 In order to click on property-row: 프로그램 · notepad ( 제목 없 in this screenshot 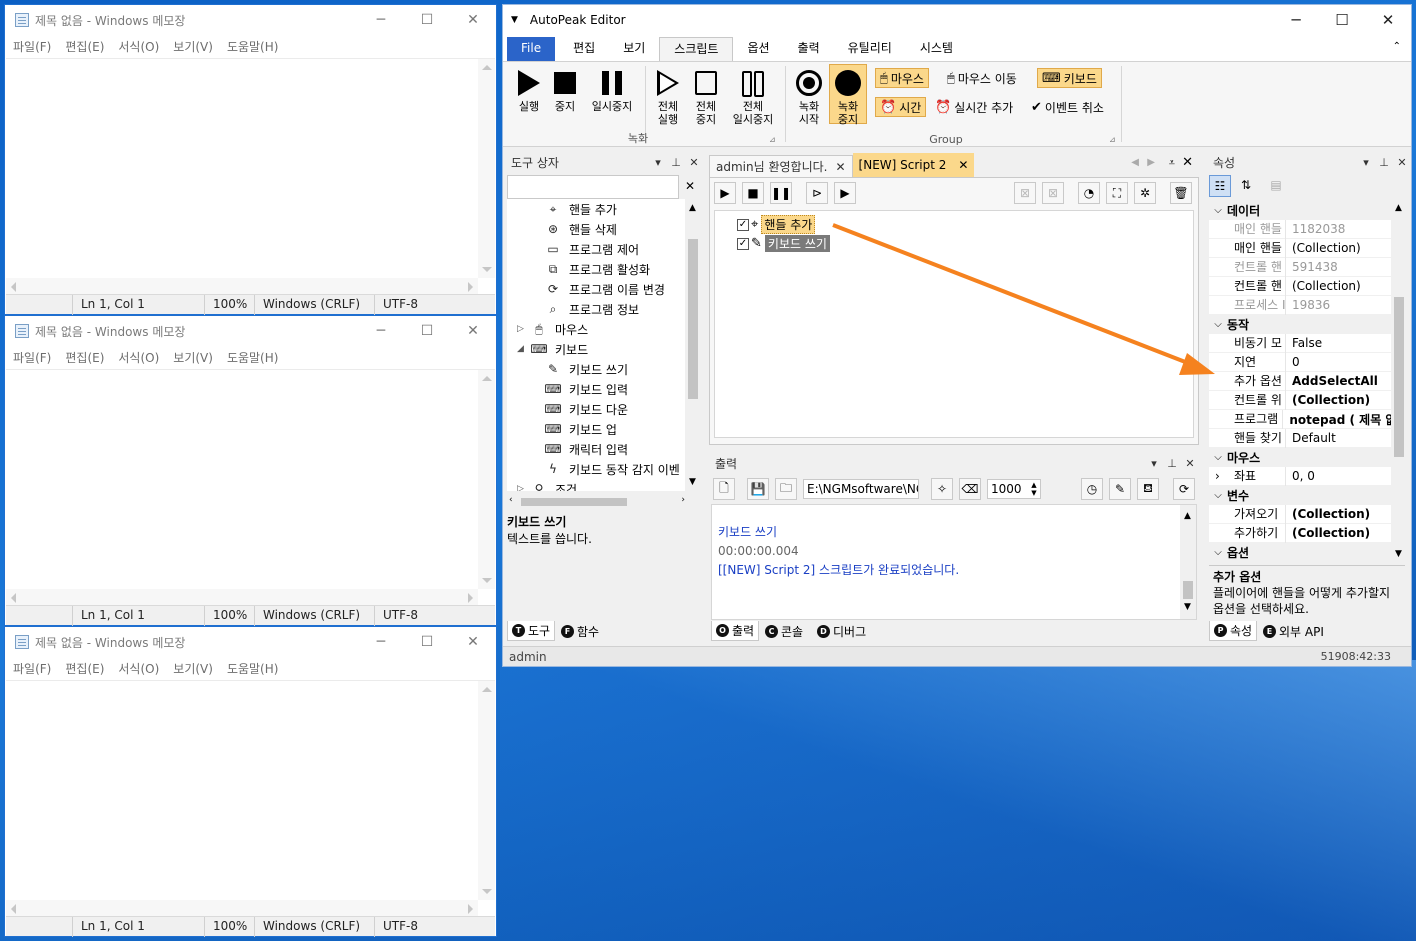, I will do `click(1300, 419)`.